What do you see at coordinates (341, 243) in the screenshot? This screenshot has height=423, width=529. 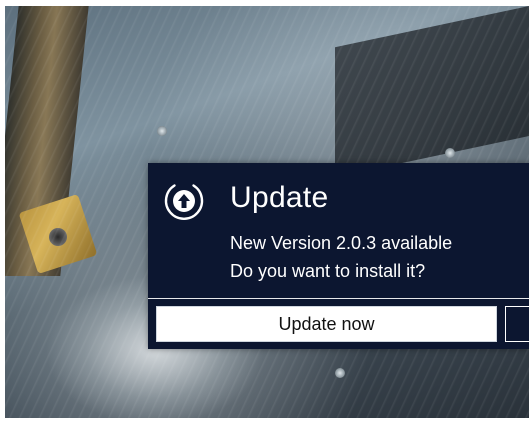 I see `version-message: New Version 2.0.3 available` at bounding box center [341, 243].